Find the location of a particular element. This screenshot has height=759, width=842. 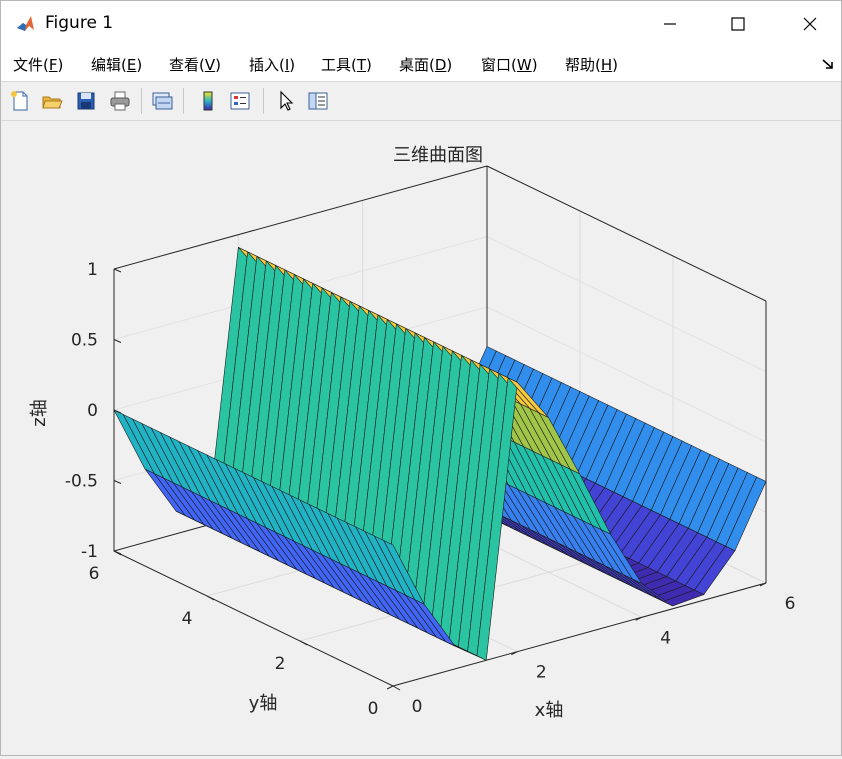

menu-accelerator: V is located at coordinates (210, 65).